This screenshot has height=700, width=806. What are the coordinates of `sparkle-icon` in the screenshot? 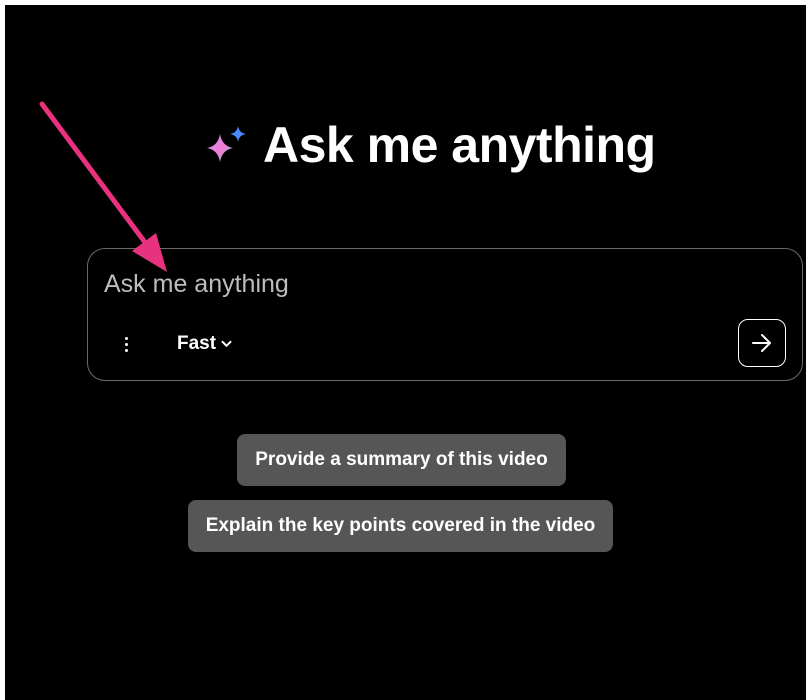 It's located at (226, 144).